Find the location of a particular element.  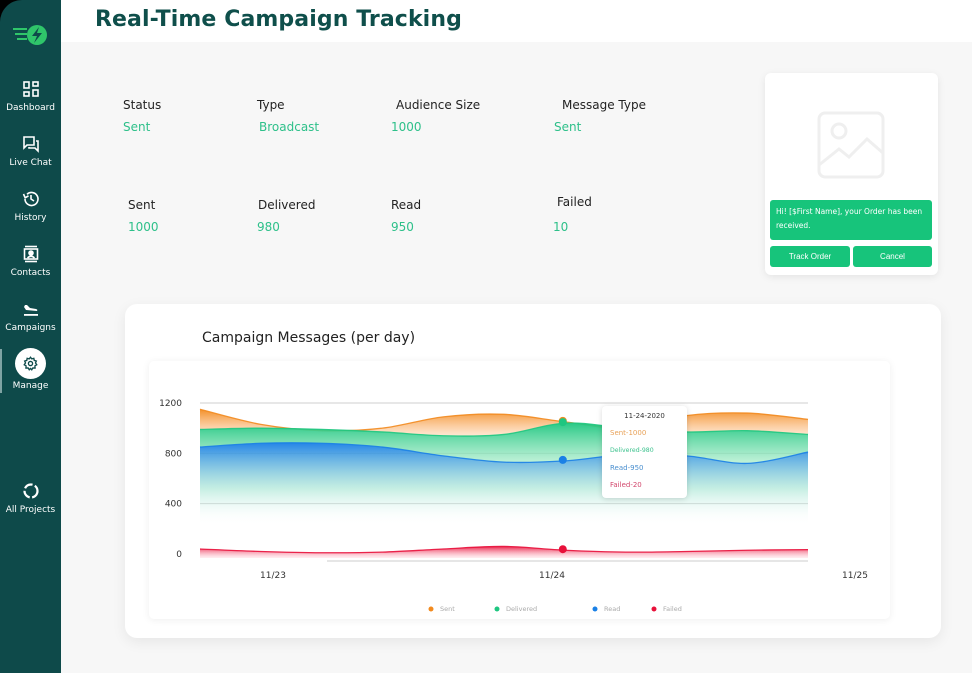

tooltip-failed: Failed-20 is located at coordinates (626, 485).